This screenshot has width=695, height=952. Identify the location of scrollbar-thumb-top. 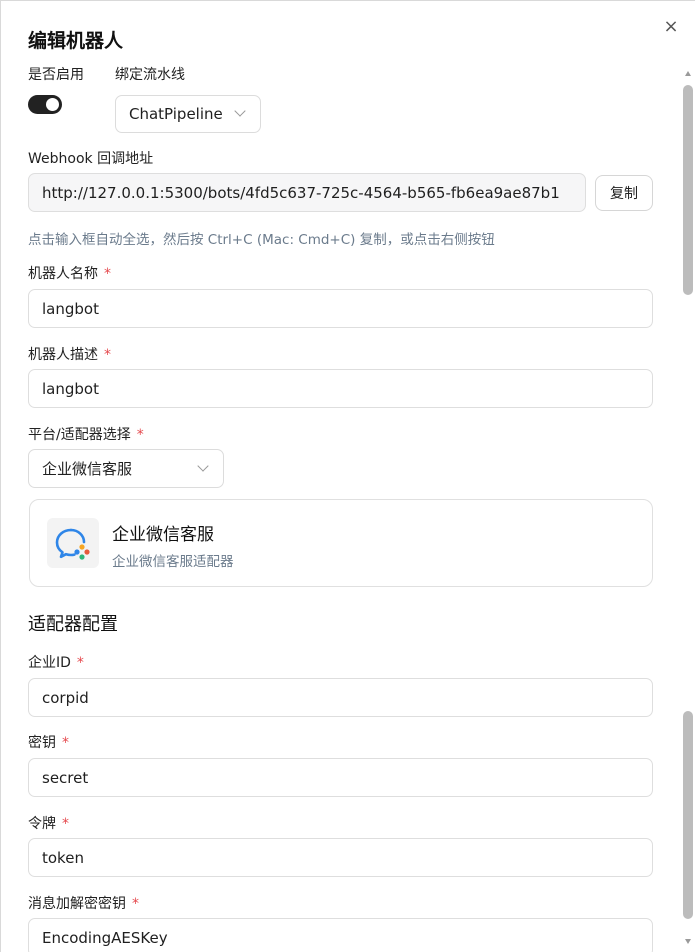
(688, 190).